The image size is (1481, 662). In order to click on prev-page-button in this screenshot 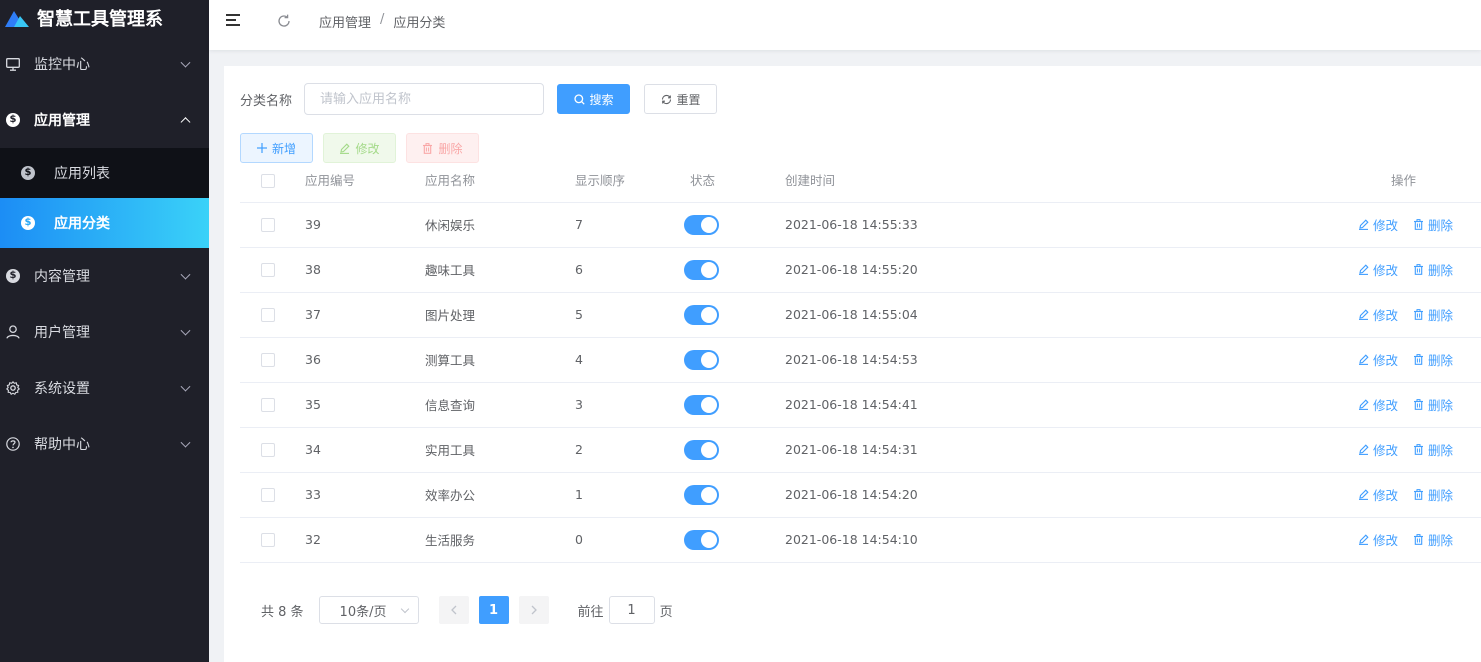, I will do `click(453, 610)`.